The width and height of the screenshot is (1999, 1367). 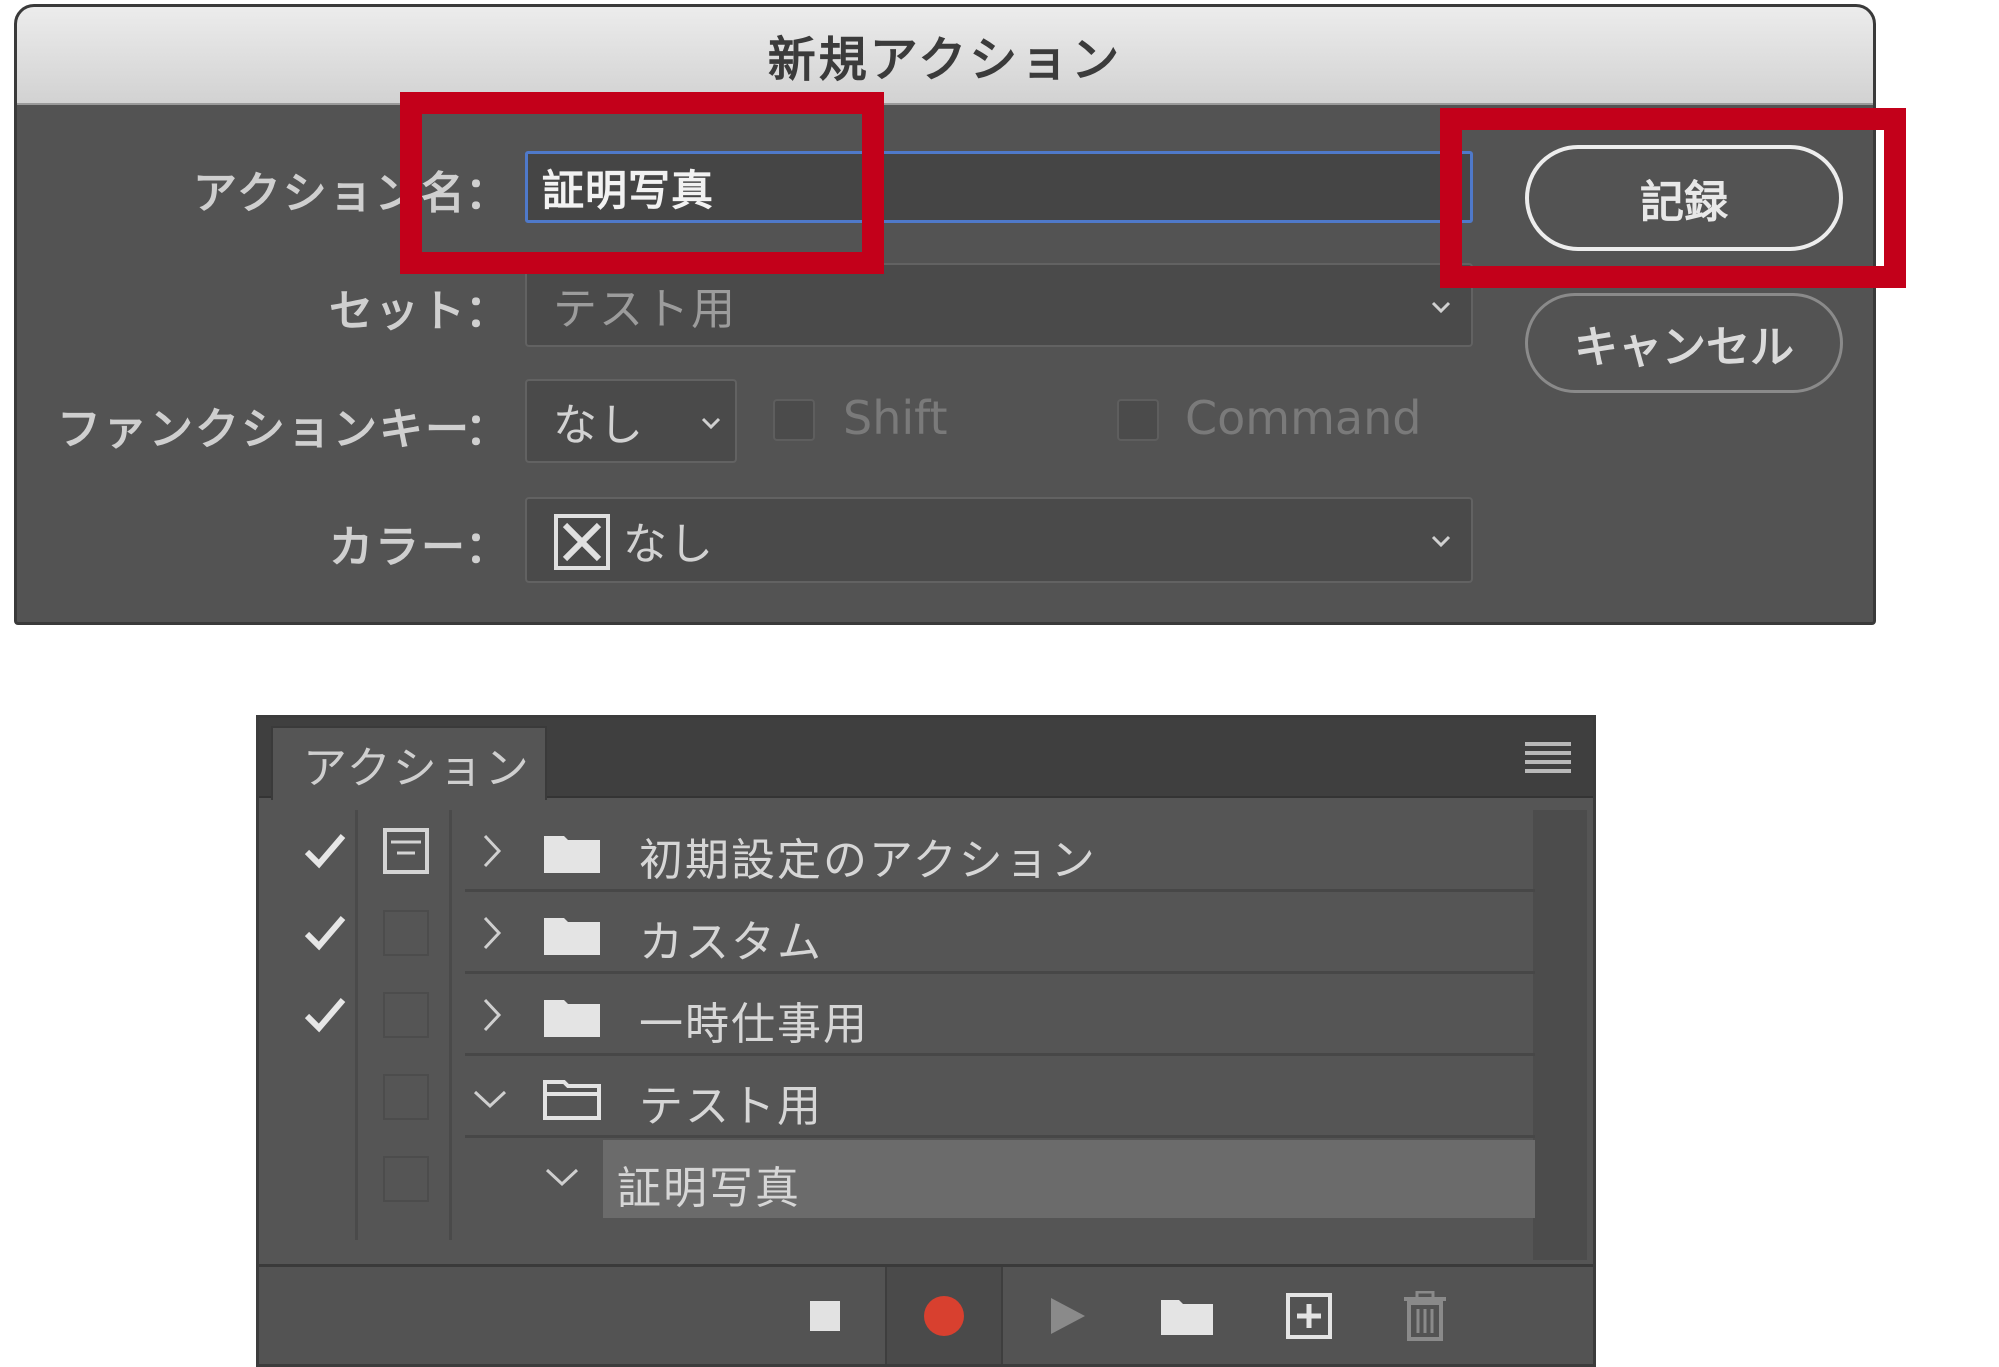 I want to click on play-button, so click(x=1067, y=1315).